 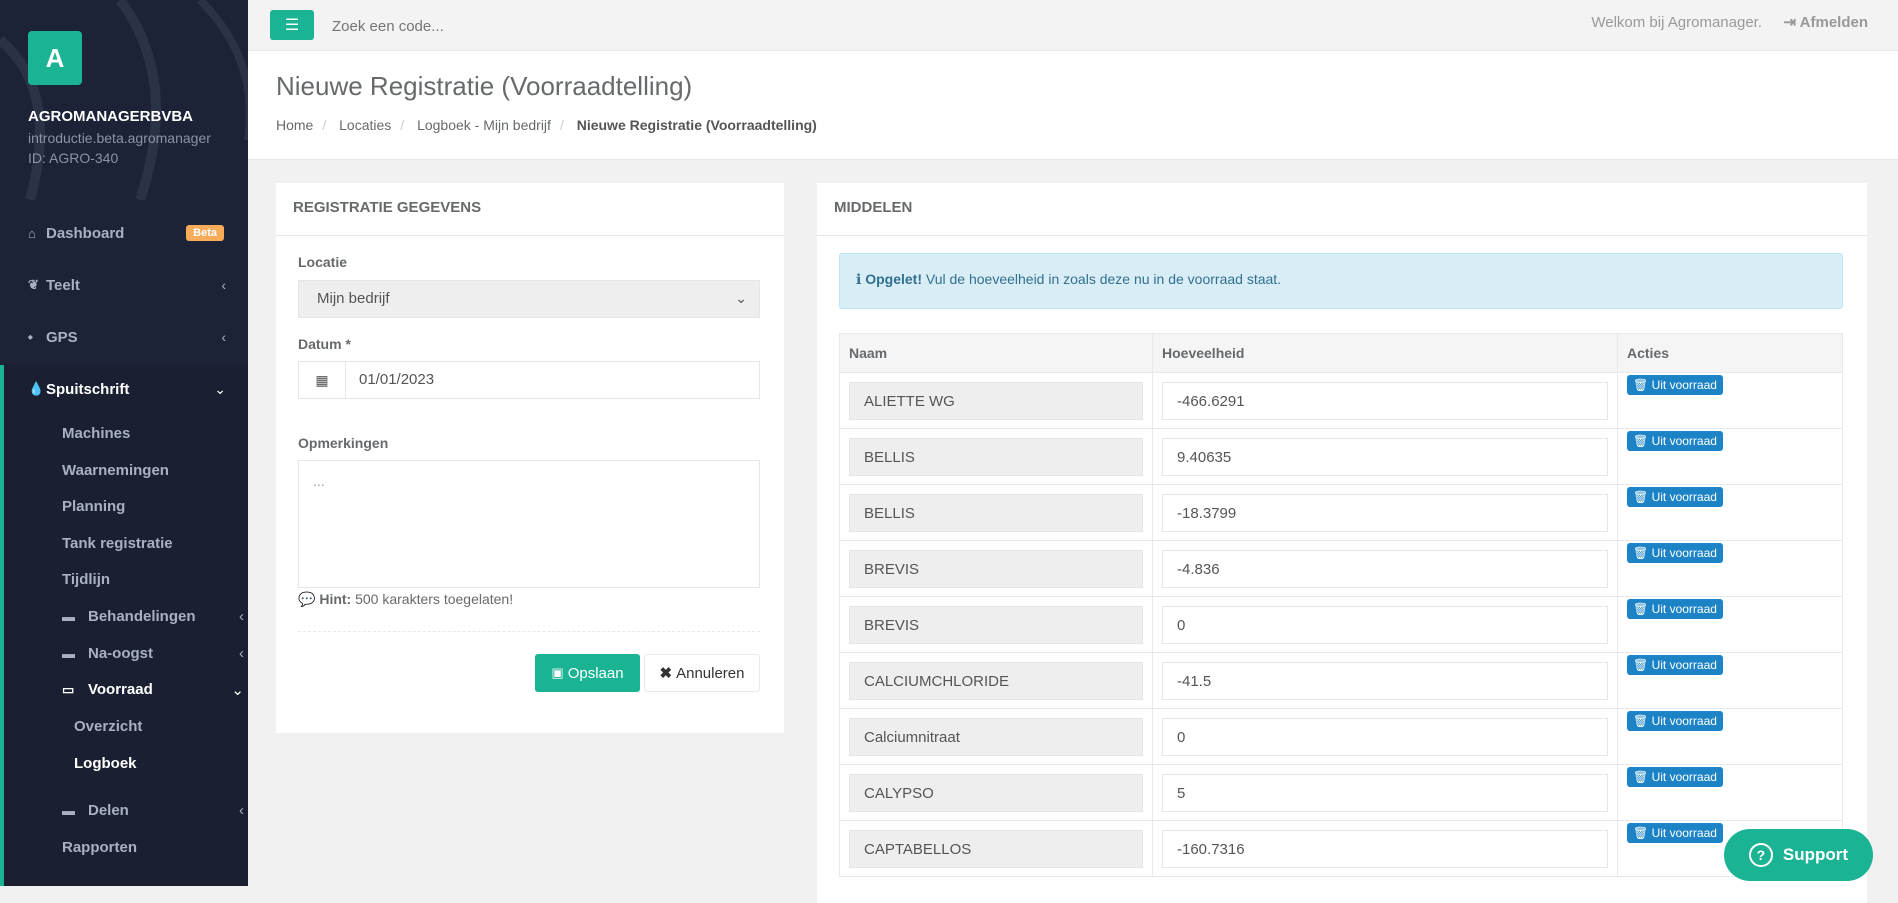 What do you see at coordinates (532, 26) in the screenshot?
I see `search-input` at bounding box center [532, 26].